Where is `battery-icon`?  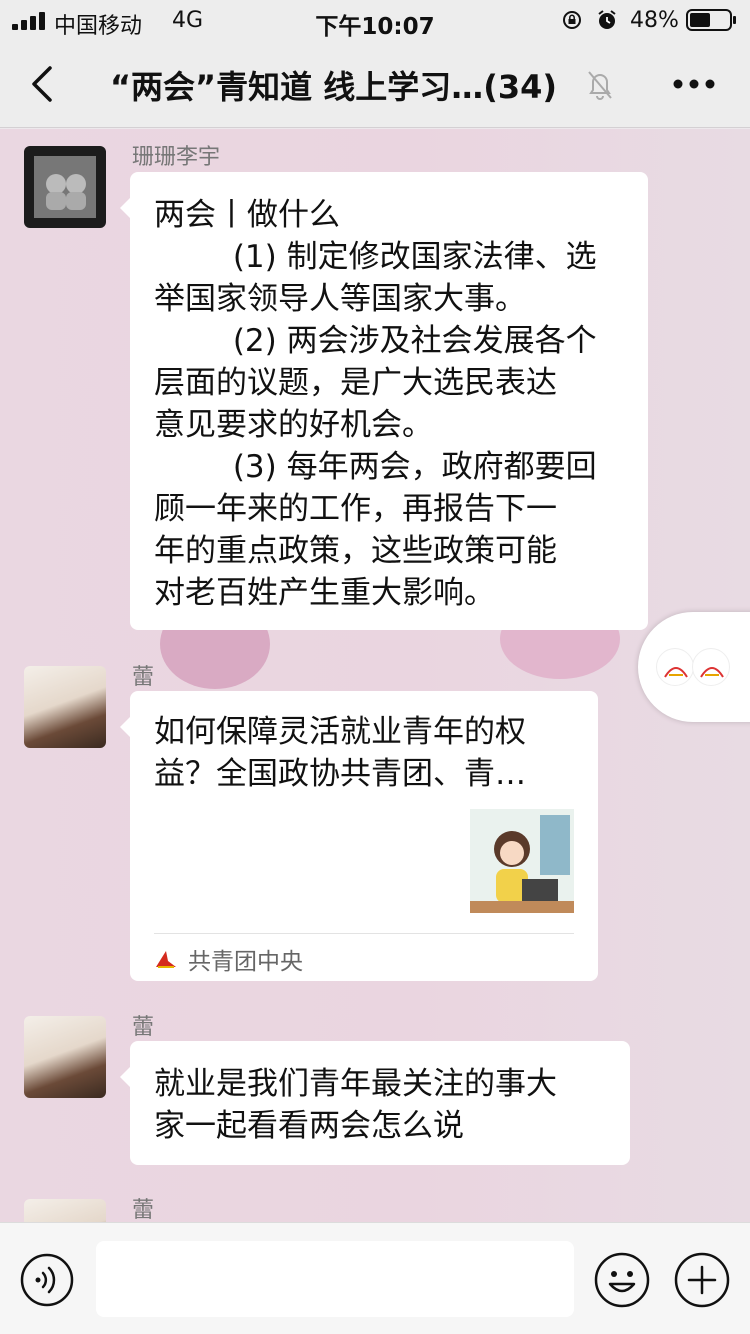 battery-icon is located at coordinates (711, 20).